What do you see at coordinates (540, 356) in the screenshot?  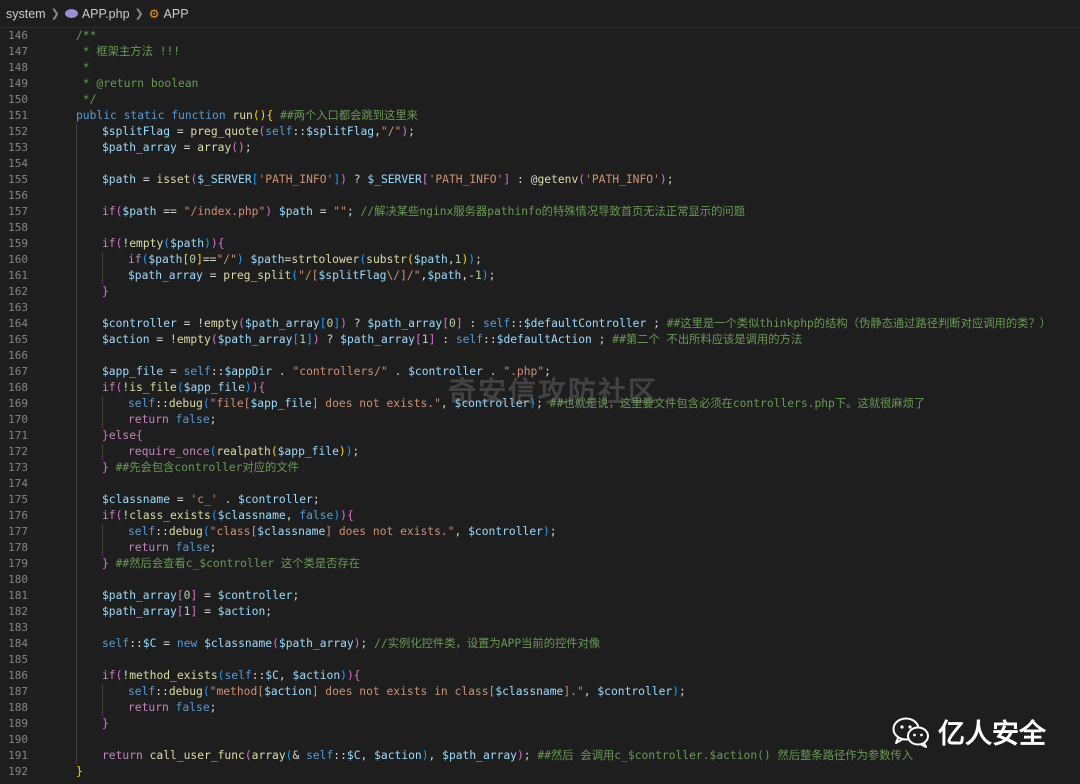 I see `code-line: 166` at bounding box center [540, 356].